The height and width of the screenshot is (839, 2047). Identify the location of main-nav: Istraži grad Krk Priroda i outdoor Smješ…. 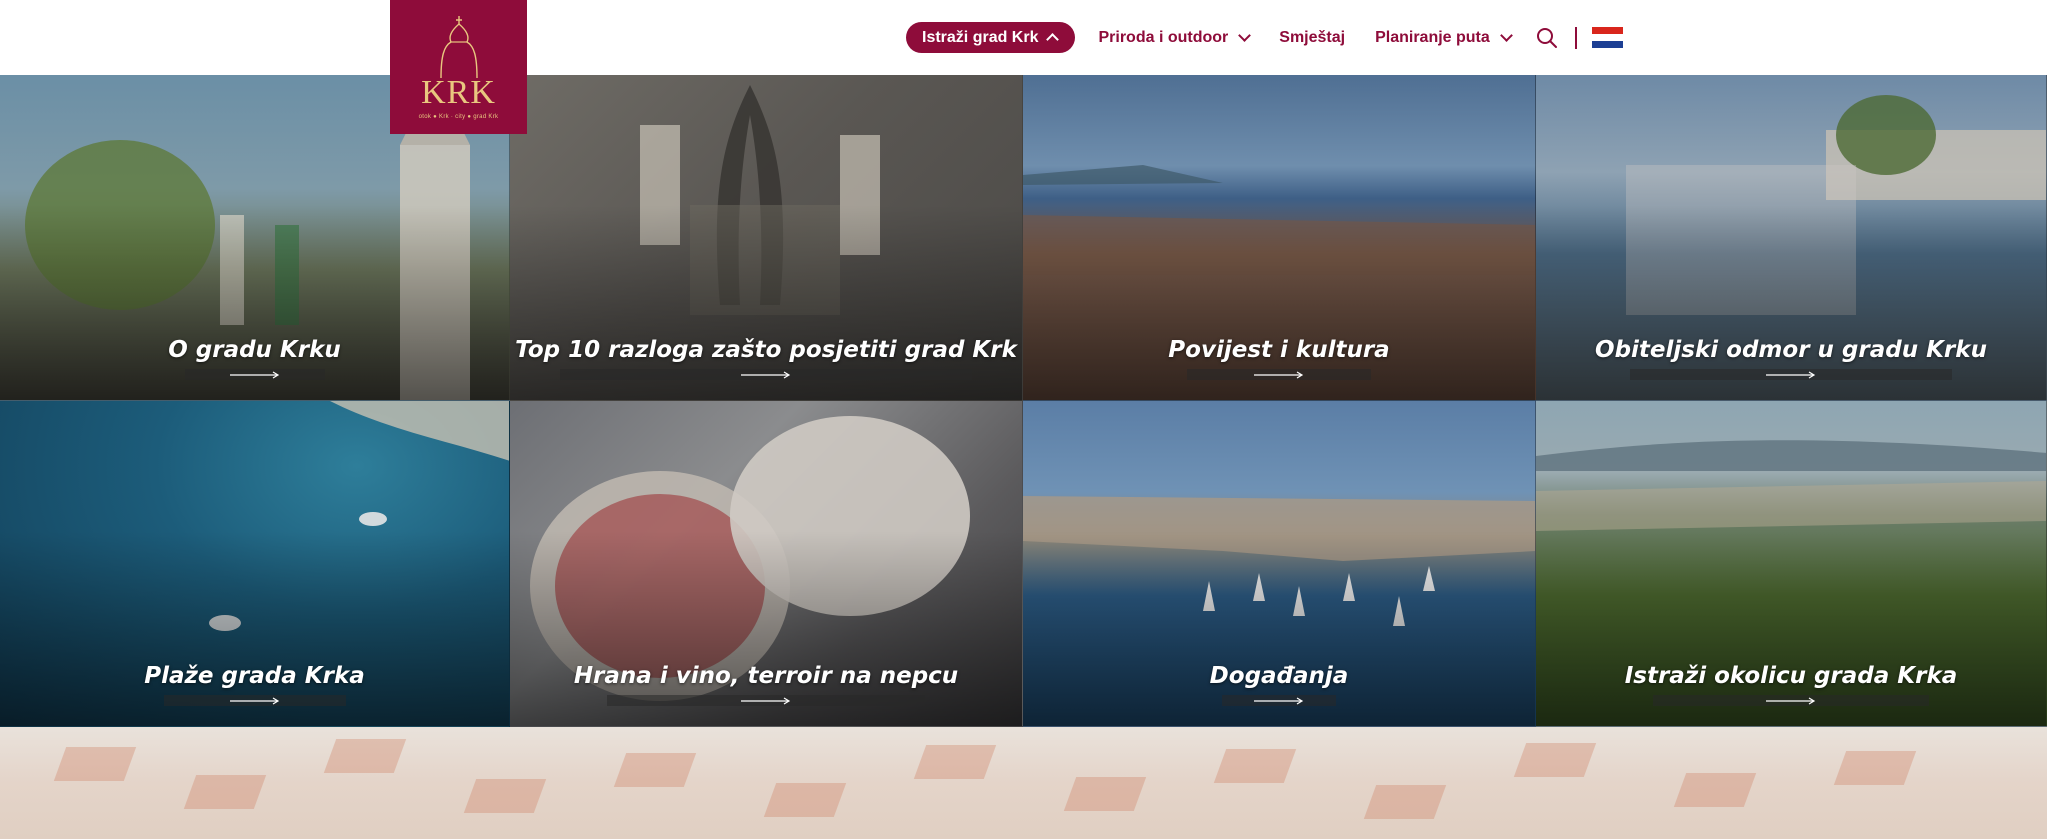
(1264, 37).